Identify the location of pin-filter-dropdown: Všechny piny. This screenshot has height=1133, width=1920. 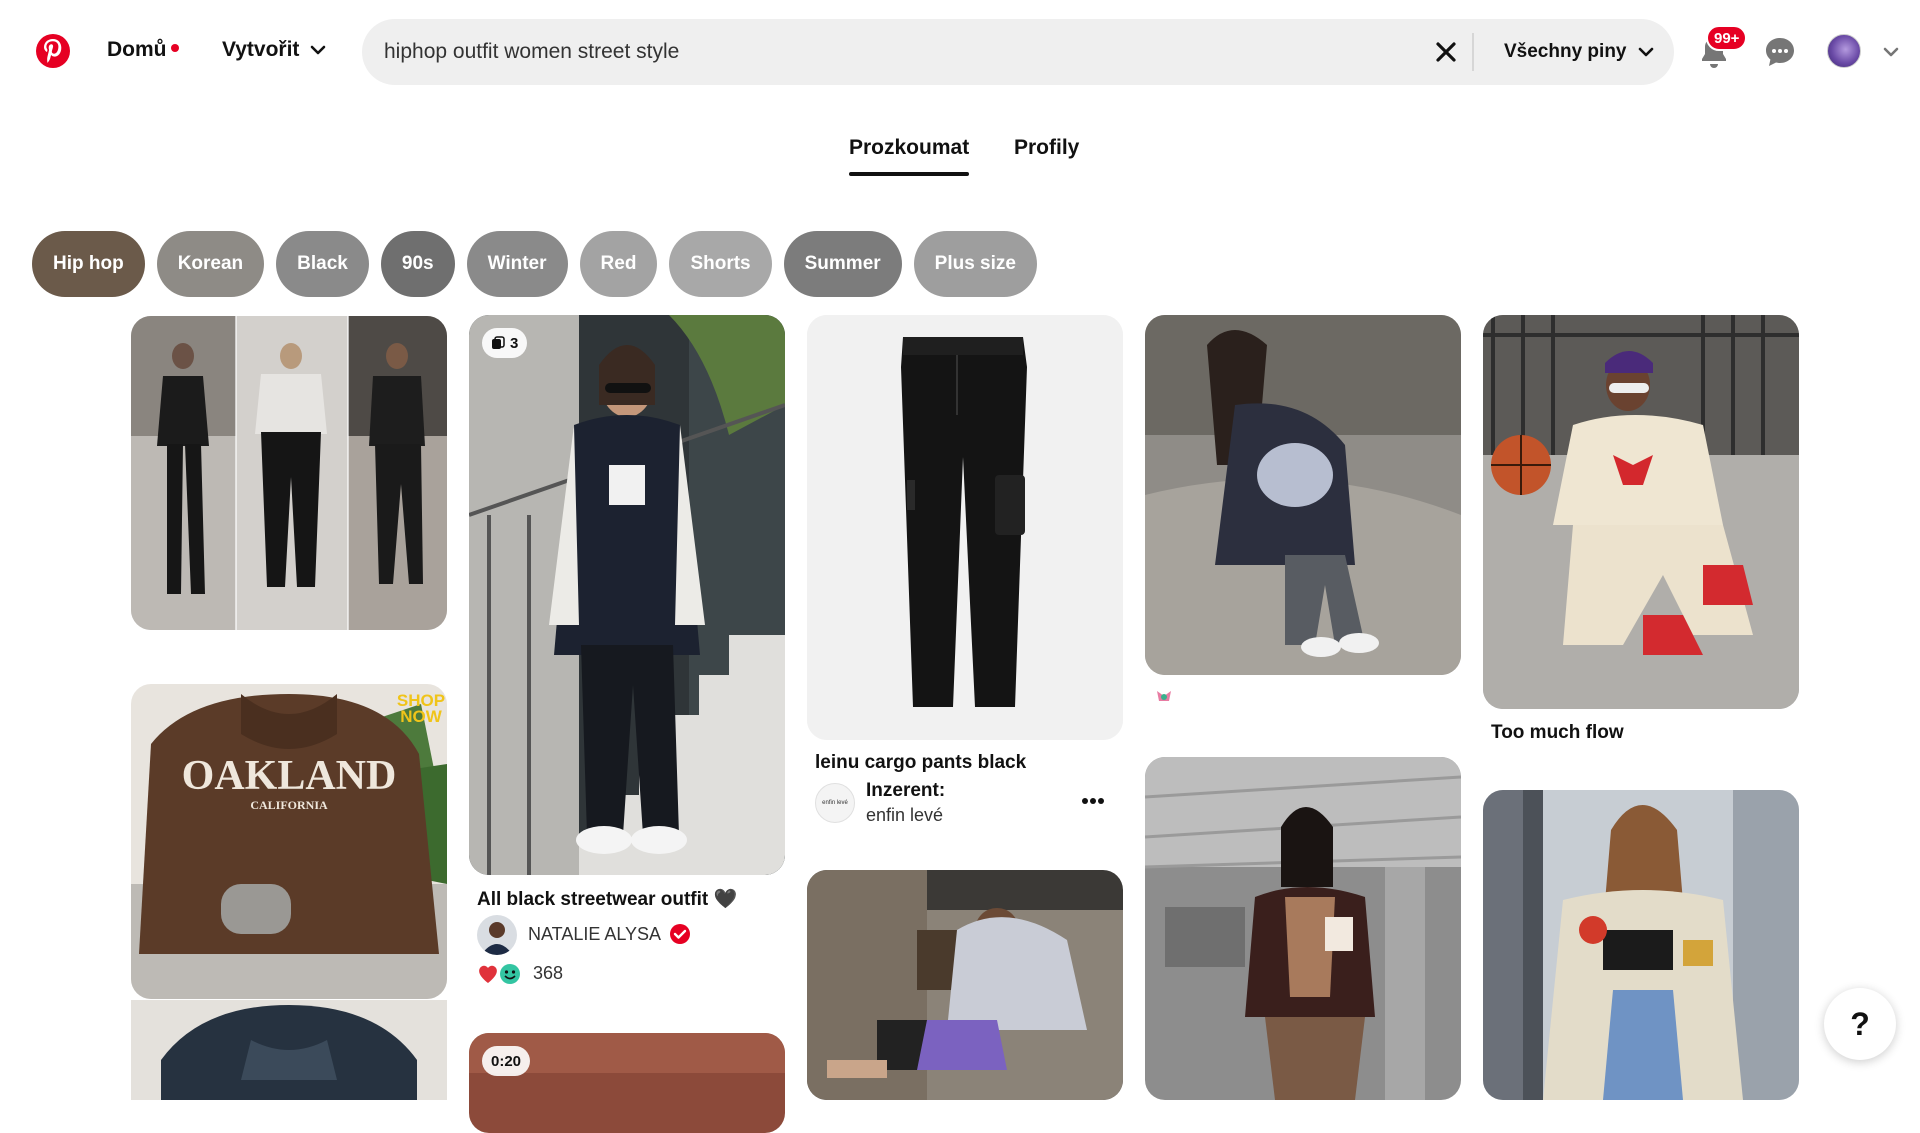
(1579, 52).